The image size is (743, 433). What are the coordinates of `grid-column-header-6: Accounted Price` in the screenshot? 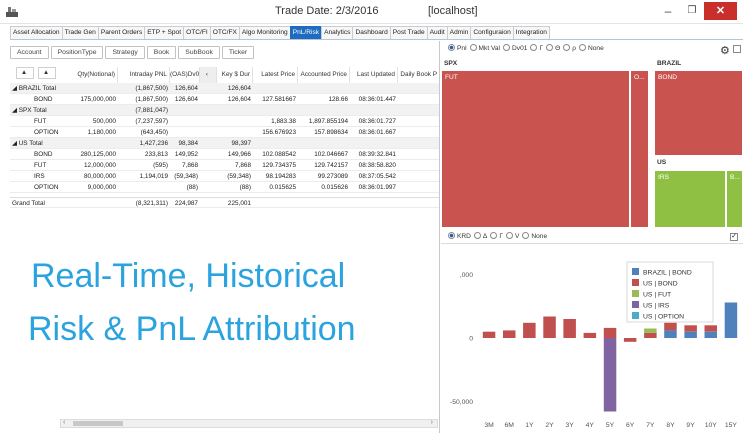 It's located at (324, 75).